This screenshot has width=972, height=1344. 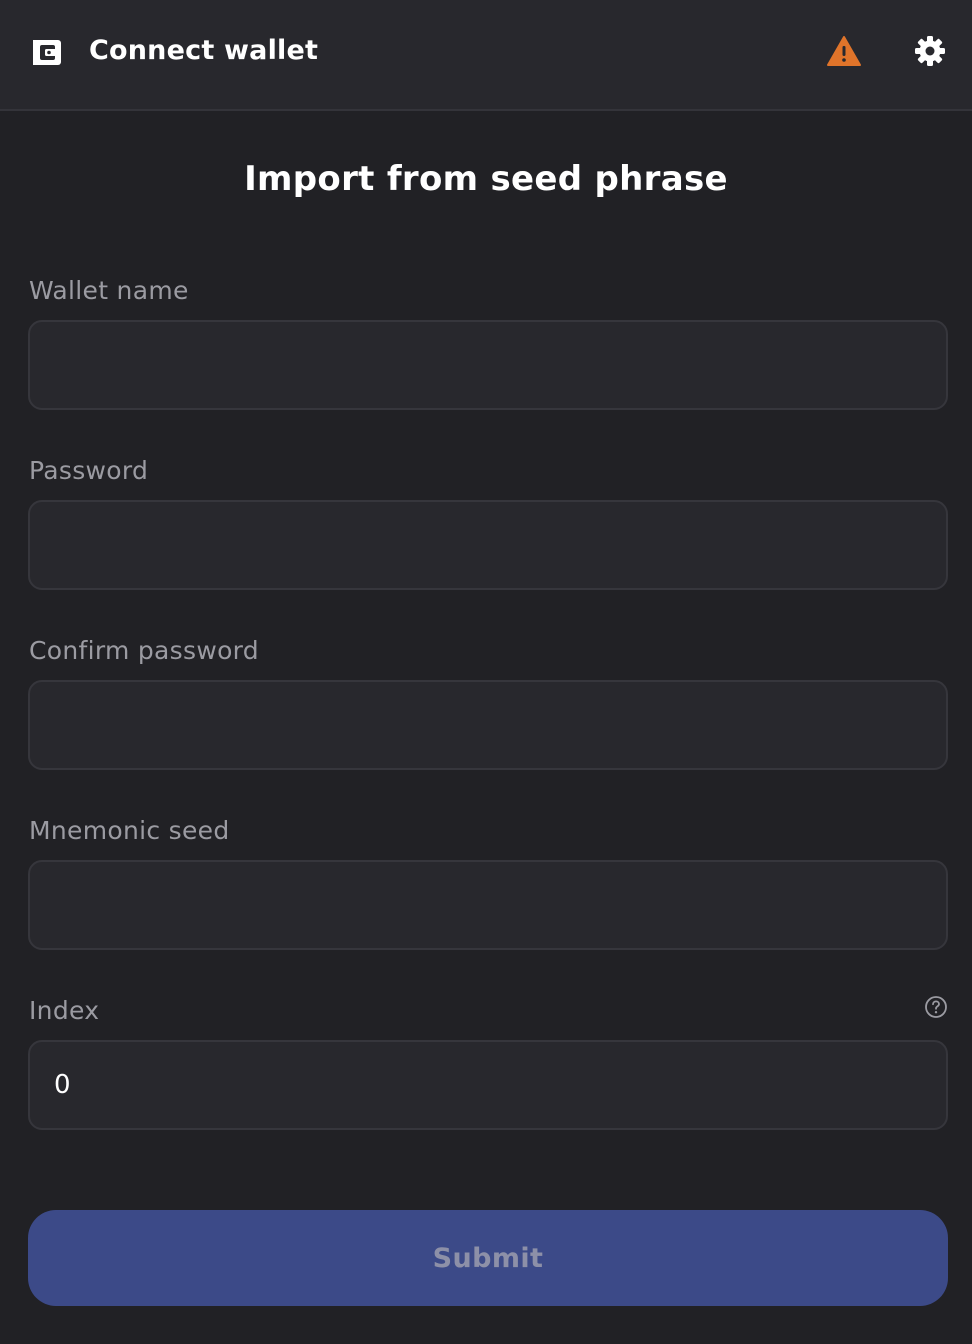 What do you see at coordinates (936, 1007) in the screenshot?
I see `help-icon` at bounding box center [936, 1007].